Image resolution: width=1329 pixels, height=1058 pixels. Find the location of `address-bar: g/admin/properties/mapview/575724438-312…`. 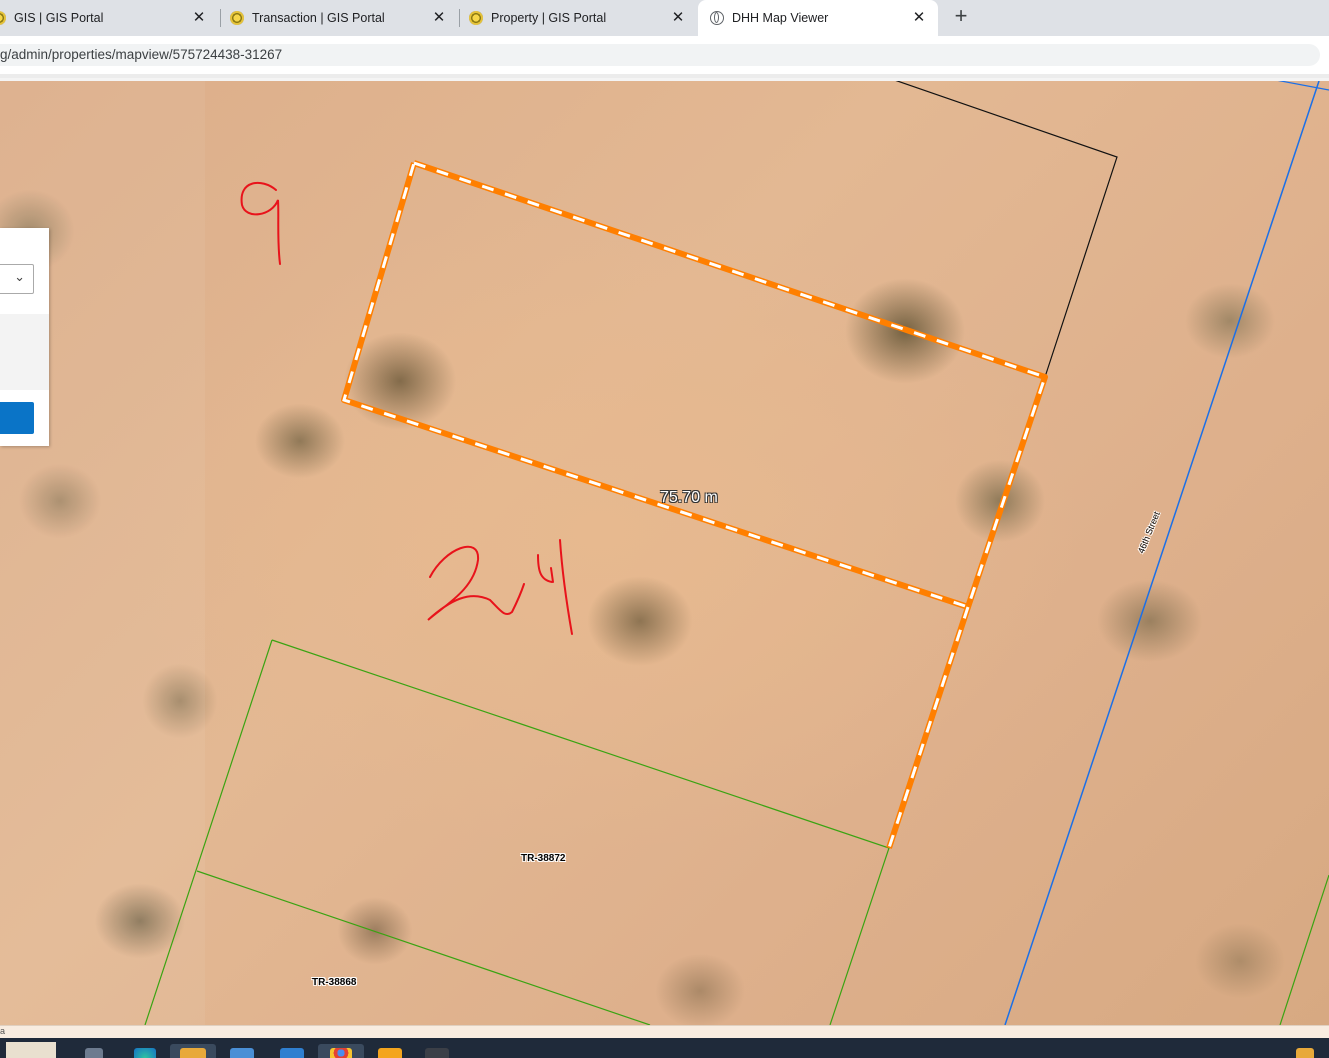

address-bar: g/admin/properties/mapview/575724438-312… is located at coordinates (664, 55).